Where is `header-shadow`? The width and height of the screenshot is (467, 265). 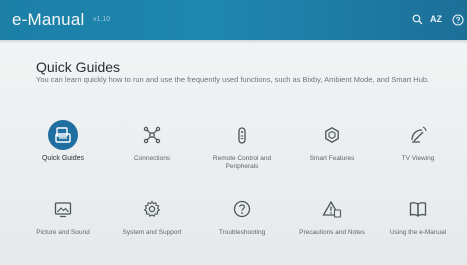
header-shadow is located at coordinates (233, 42).